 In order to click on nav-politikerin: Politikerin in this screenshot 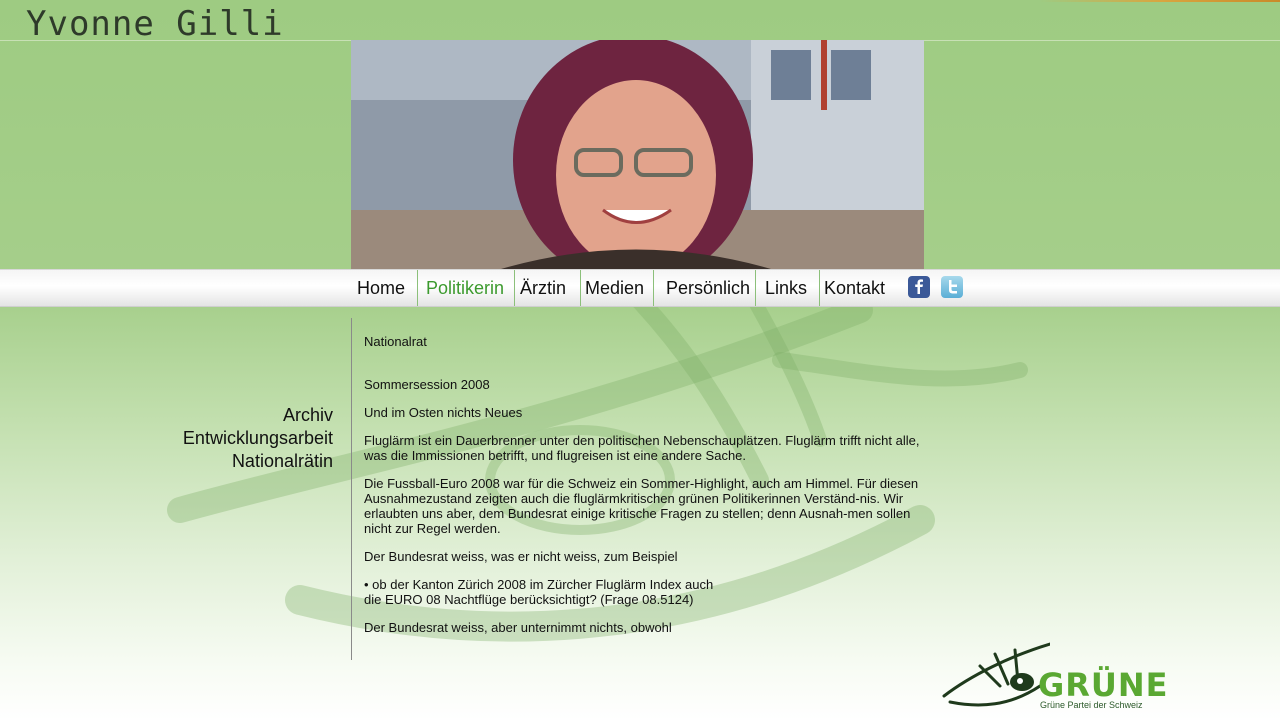, I will do `click(465, 288)`.